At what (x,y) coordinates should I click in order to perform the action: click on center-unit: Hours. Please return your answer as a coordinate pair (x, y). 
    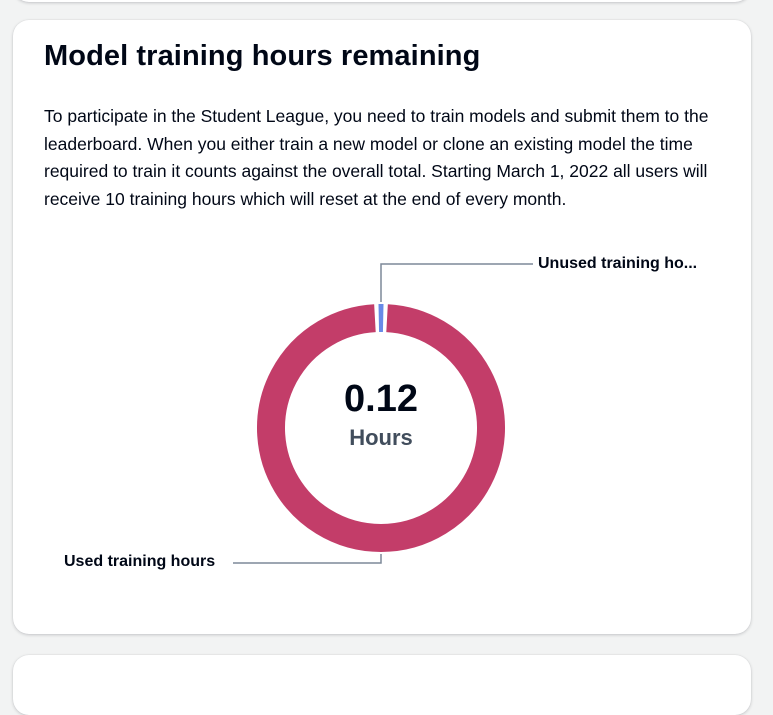
    Looking at the image, I should click on (381, 438).